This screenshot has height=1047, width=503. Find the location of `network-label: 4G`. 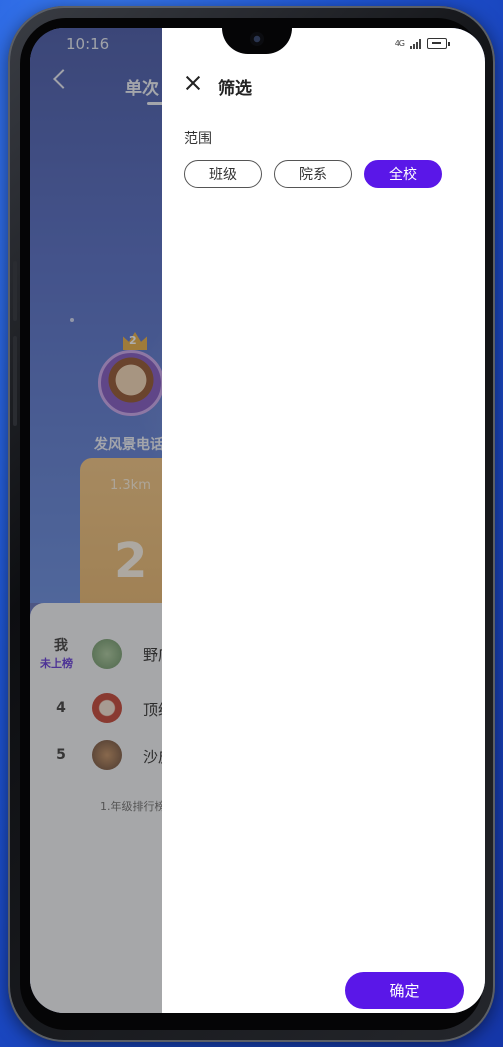

network-label: 4G is located at coordinates (399, 43).